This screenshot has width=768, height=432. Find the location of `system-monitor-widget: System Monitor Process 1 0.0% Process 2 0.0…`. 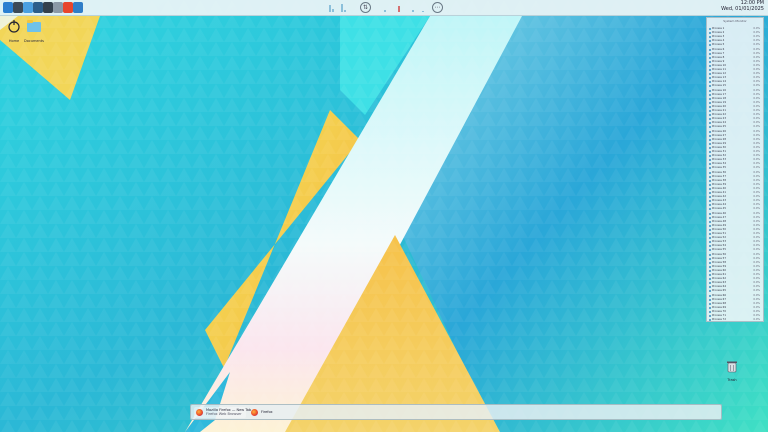

system-monitor-widget: System Monitor Process 1 0.0% Process 2 0.0… is located at coordinates (735, 169).